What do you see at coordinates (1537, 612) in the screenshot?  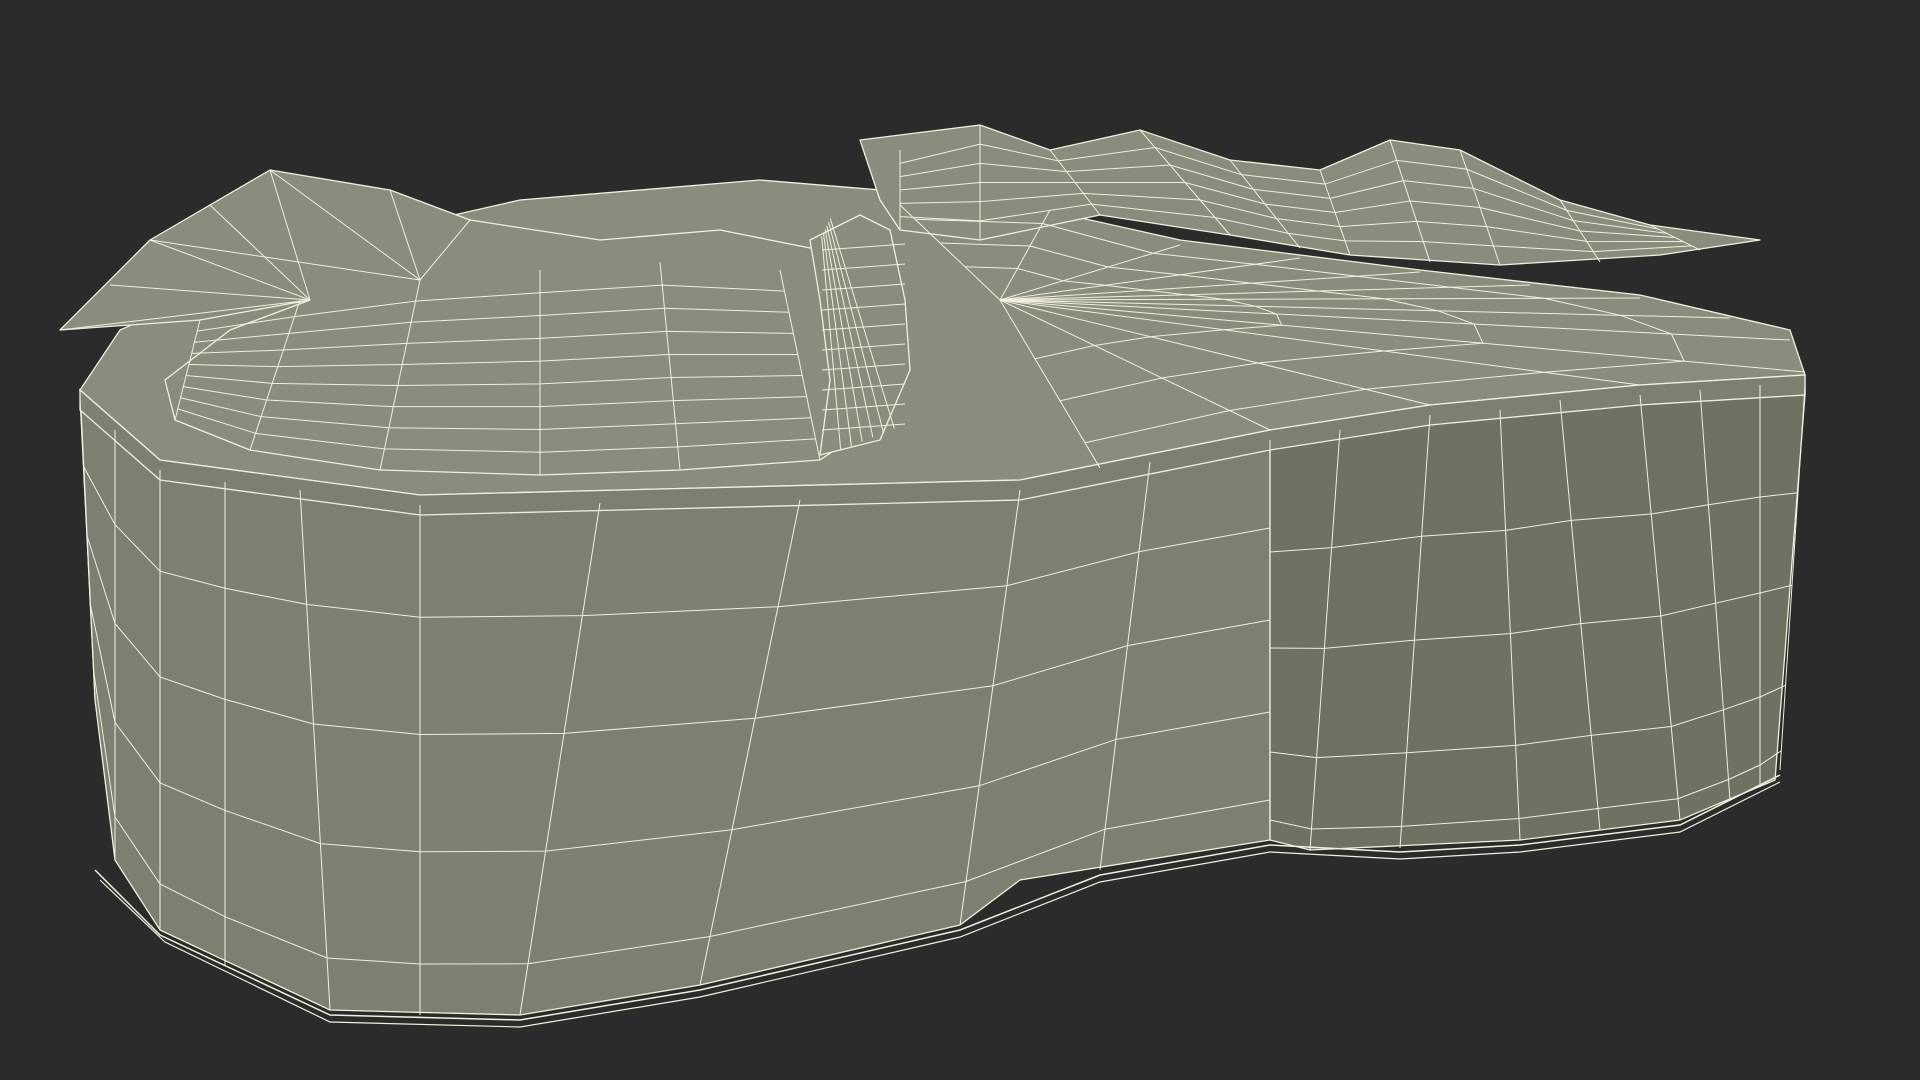 I see `box-side-right-lobe` at bounding box center [1537, 612].